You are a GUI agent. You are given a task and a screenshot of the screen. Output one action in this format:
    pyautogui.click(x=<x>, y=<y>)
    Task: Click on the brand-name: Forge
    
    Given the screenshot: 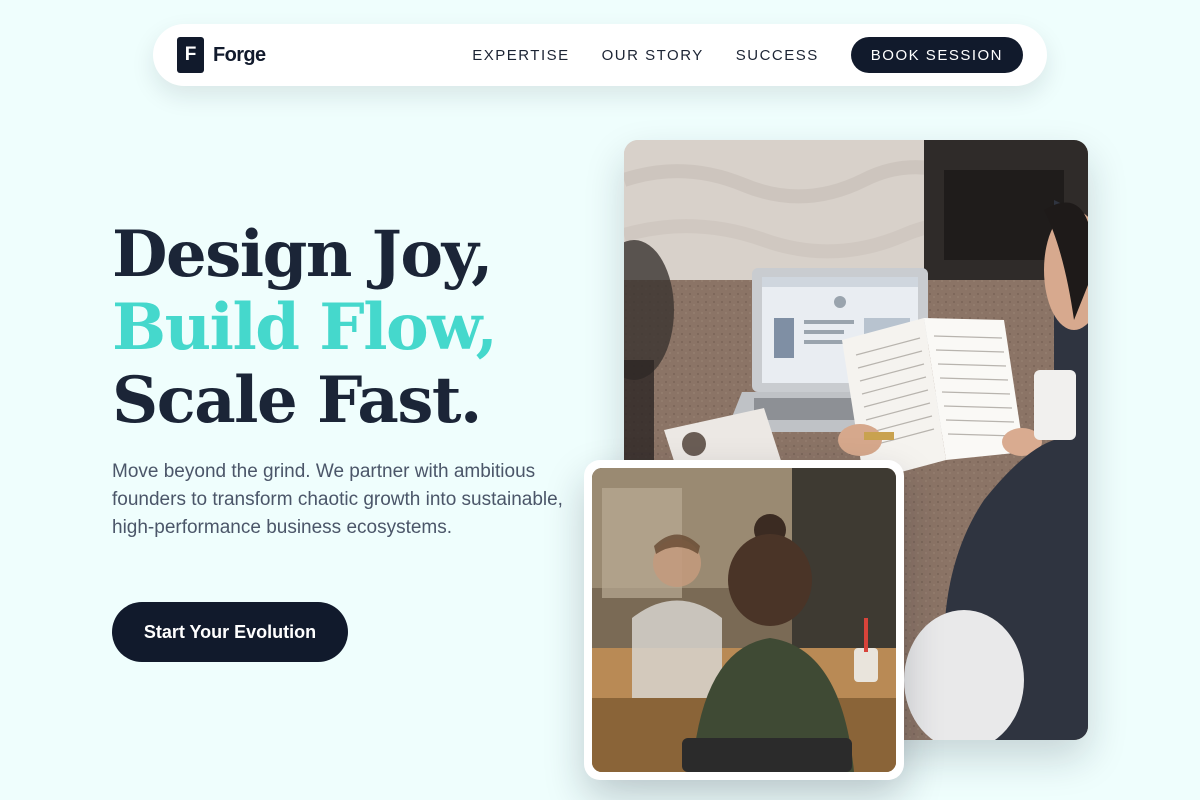 What is the action you would take?
    pyautogui.click(x=239, y=54)
    